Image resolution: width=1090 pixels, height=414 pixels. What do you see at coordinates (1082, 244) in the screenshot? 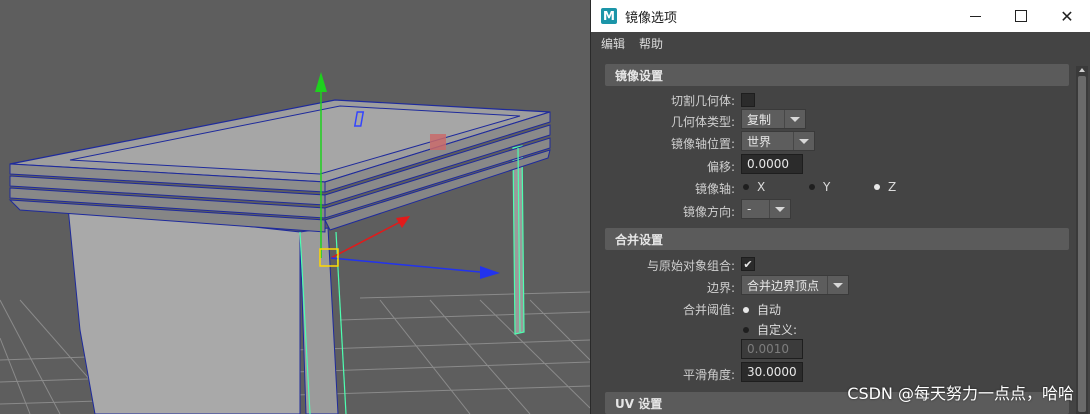
I see `scroll-thumb` at bounding box center [1082, 244].